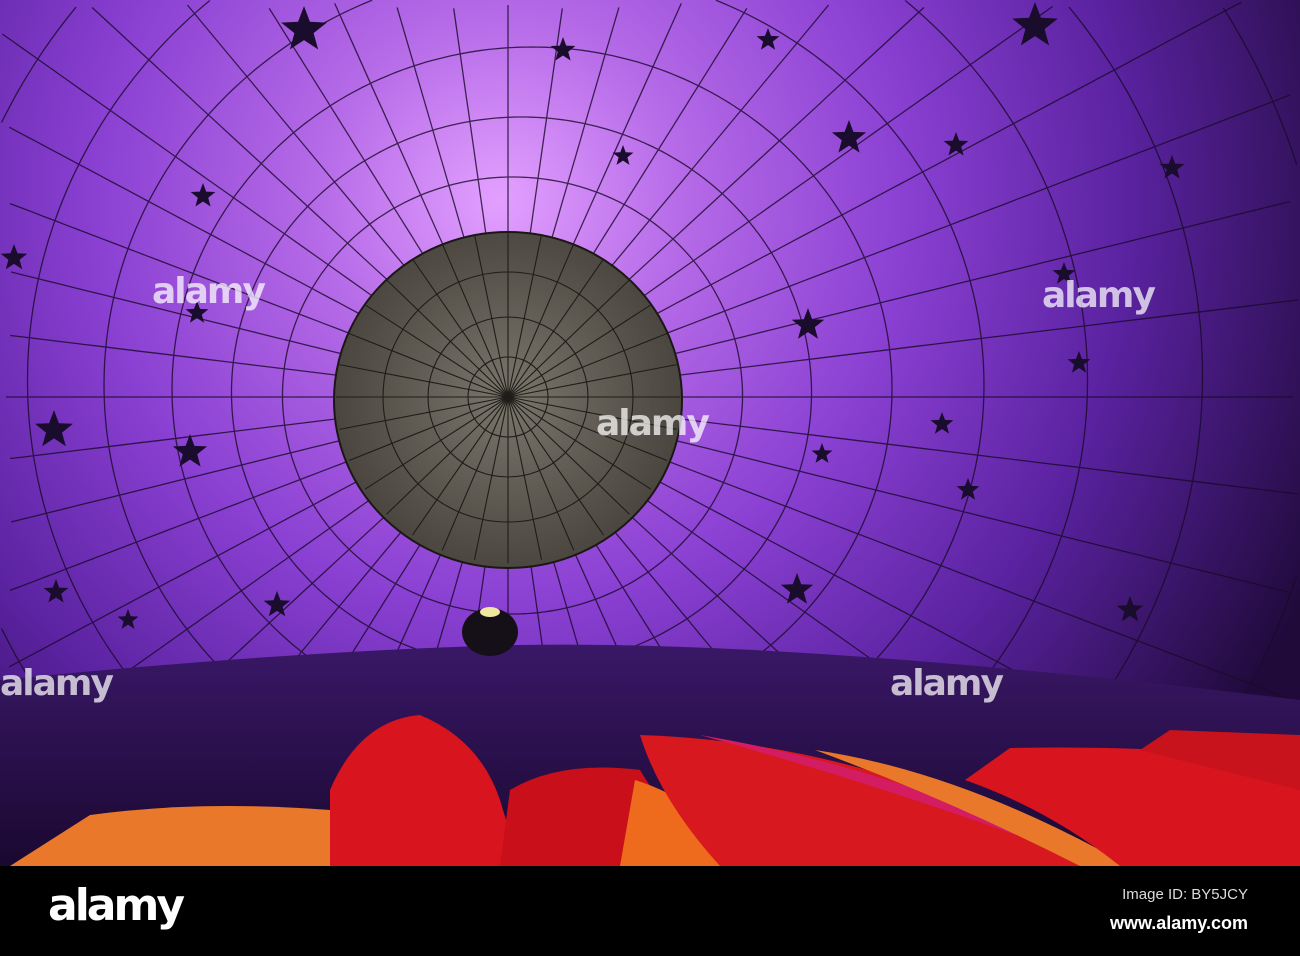 The image size is (1300, 956). What do you see at coordinates (508, 400) in the screenshot?
I see `parachute-valve` at bounding box center [508, 400].